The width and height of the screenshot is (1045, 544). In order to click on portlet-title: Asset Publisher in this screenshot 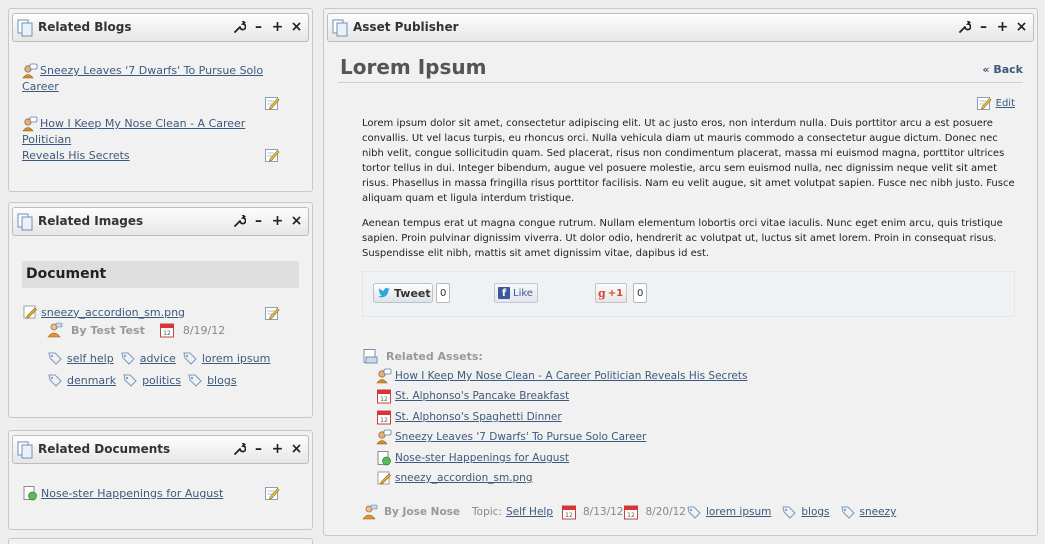, I will do `click(406, 27)`.